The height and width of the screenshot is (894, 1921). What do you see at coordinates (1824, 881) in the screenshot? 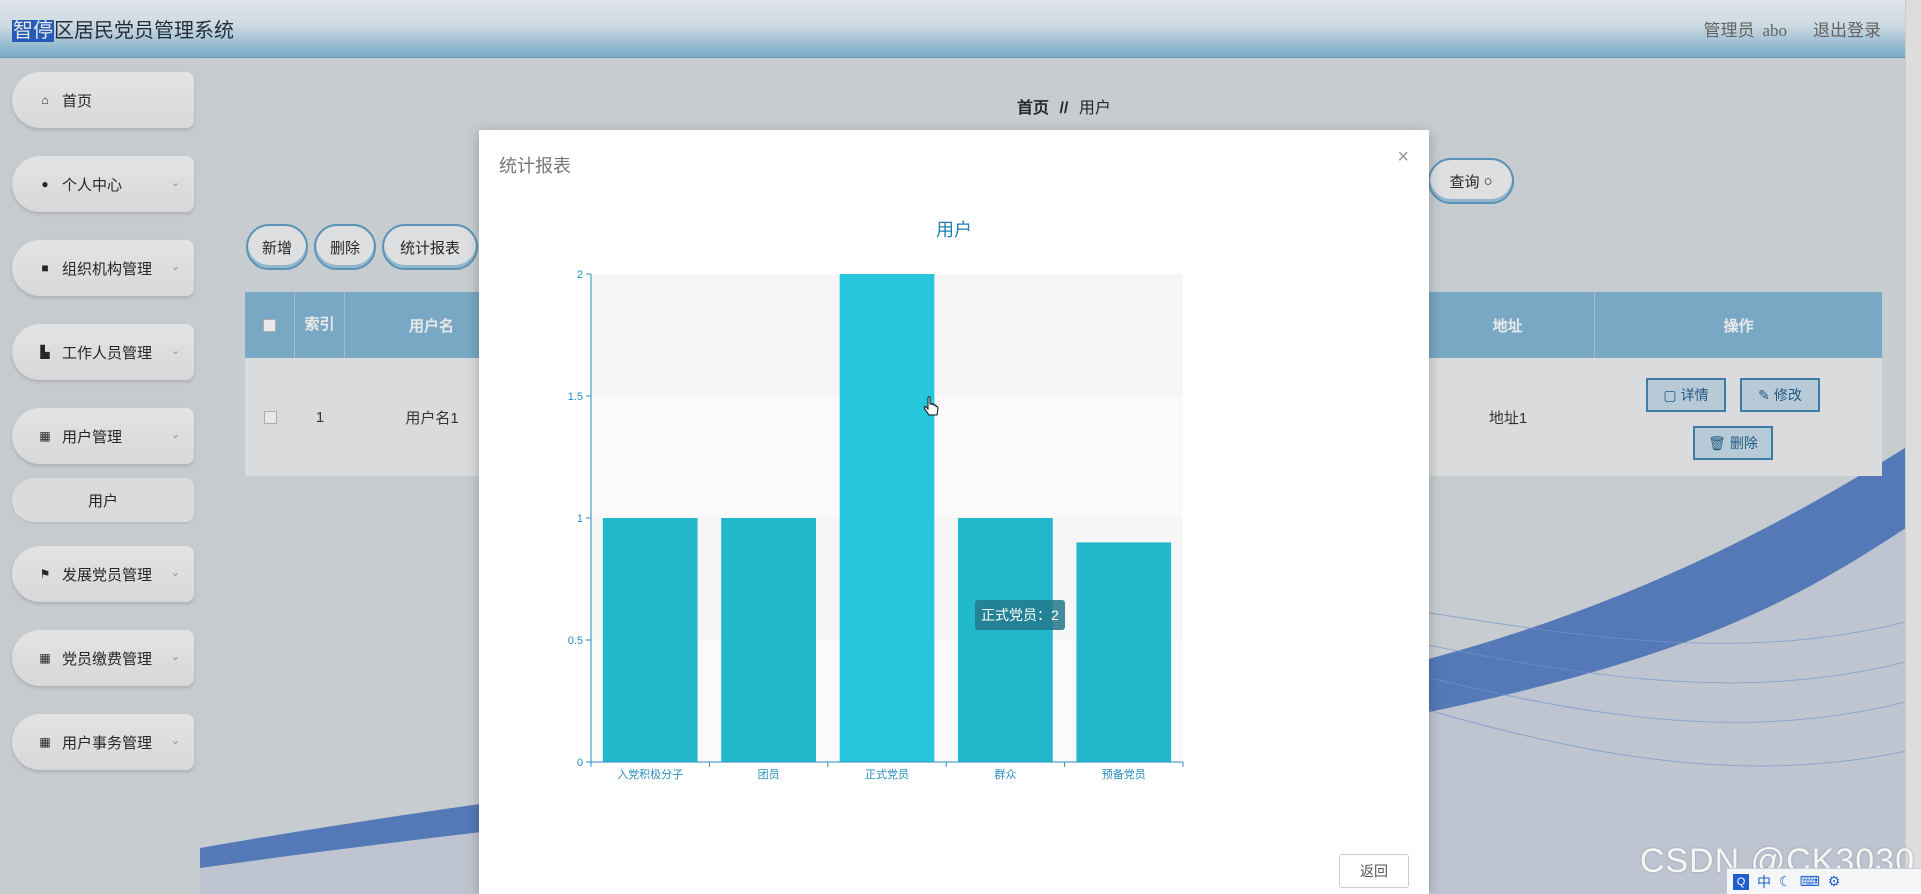
I see `system-tray: Q 中 ☾ ⌨ ⚙` at bounding box center [1824, 881].